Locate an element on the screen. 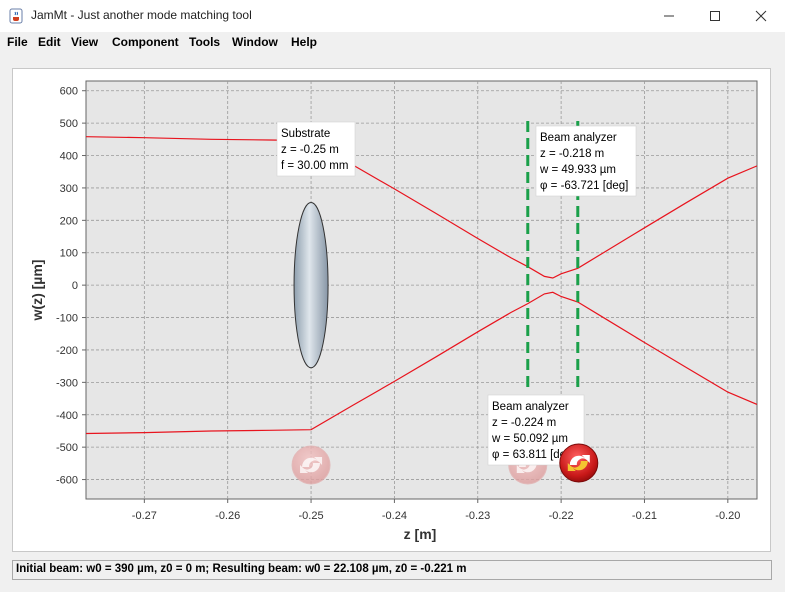  y-tick-label: -500 is located at coordinates (67, 448).